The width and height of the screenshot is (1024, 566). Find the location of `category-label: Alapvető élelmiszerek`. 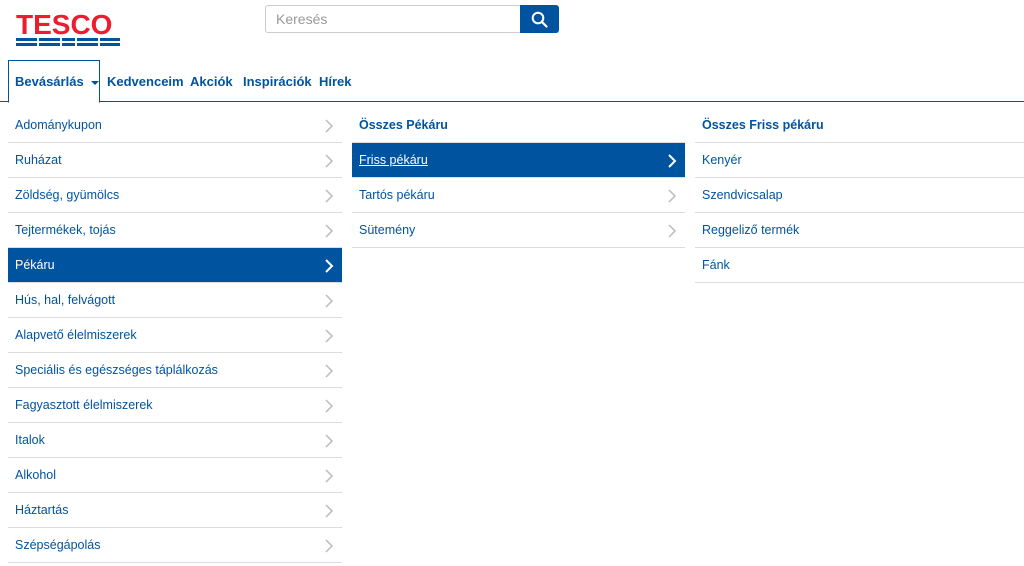

category-label: Alapvető élelmiszerek is located at coordinates (76, 335).